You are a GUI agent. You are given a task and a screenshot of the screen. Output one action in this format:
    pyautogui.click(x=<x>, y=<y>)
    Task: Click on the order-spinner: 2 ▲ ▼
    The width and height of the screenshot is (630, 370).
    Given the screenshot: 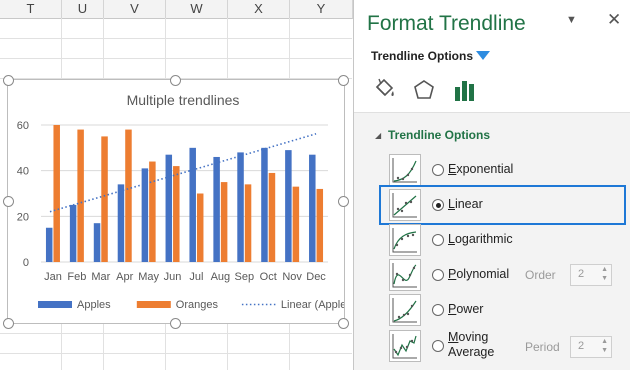 What is the action you would take?
    pyautogui.click(x=591, y=275)
    